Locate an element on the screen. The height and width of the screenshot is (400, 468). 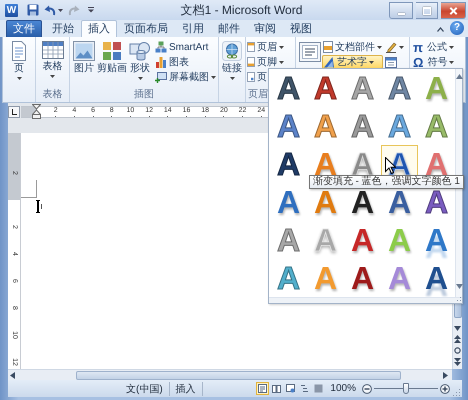
app-icon: W is located at coordinates (11, 10).